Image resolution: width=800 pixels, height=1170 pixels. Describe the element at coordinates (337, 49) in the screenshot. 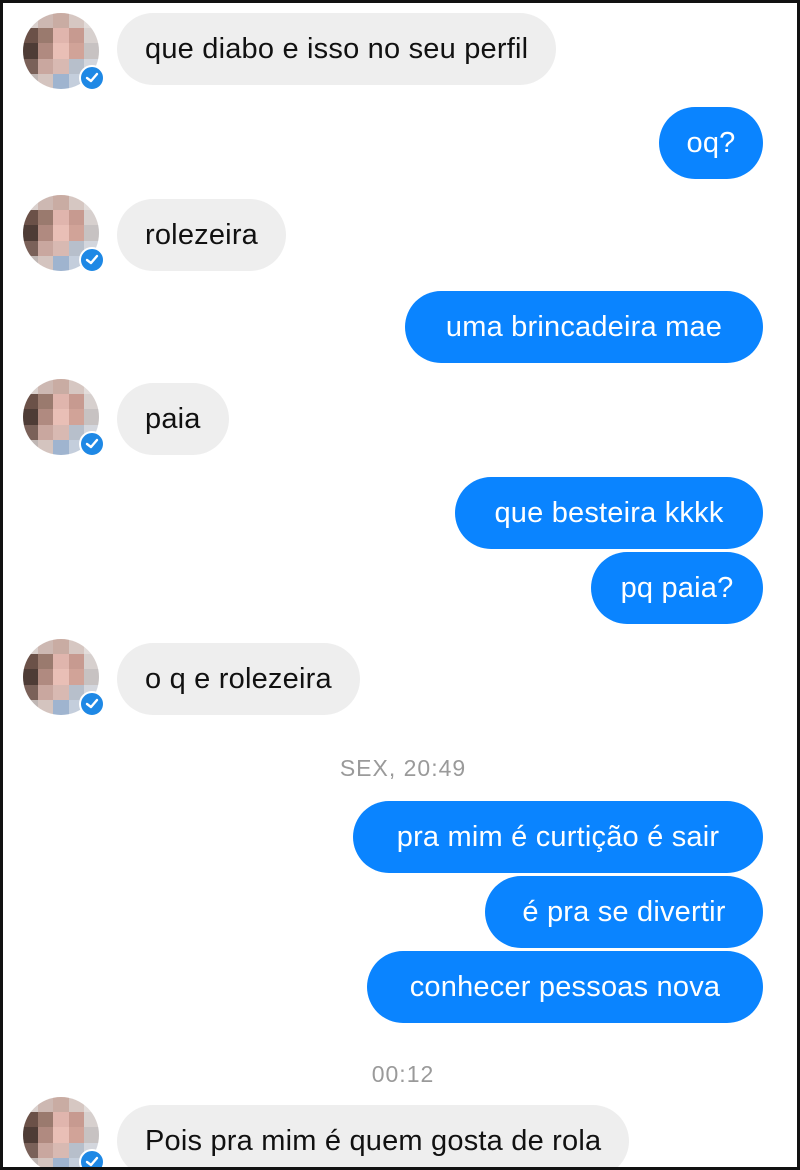

I see `message-bubble-incoming: que diabo e isso no seu perfil` at that location.